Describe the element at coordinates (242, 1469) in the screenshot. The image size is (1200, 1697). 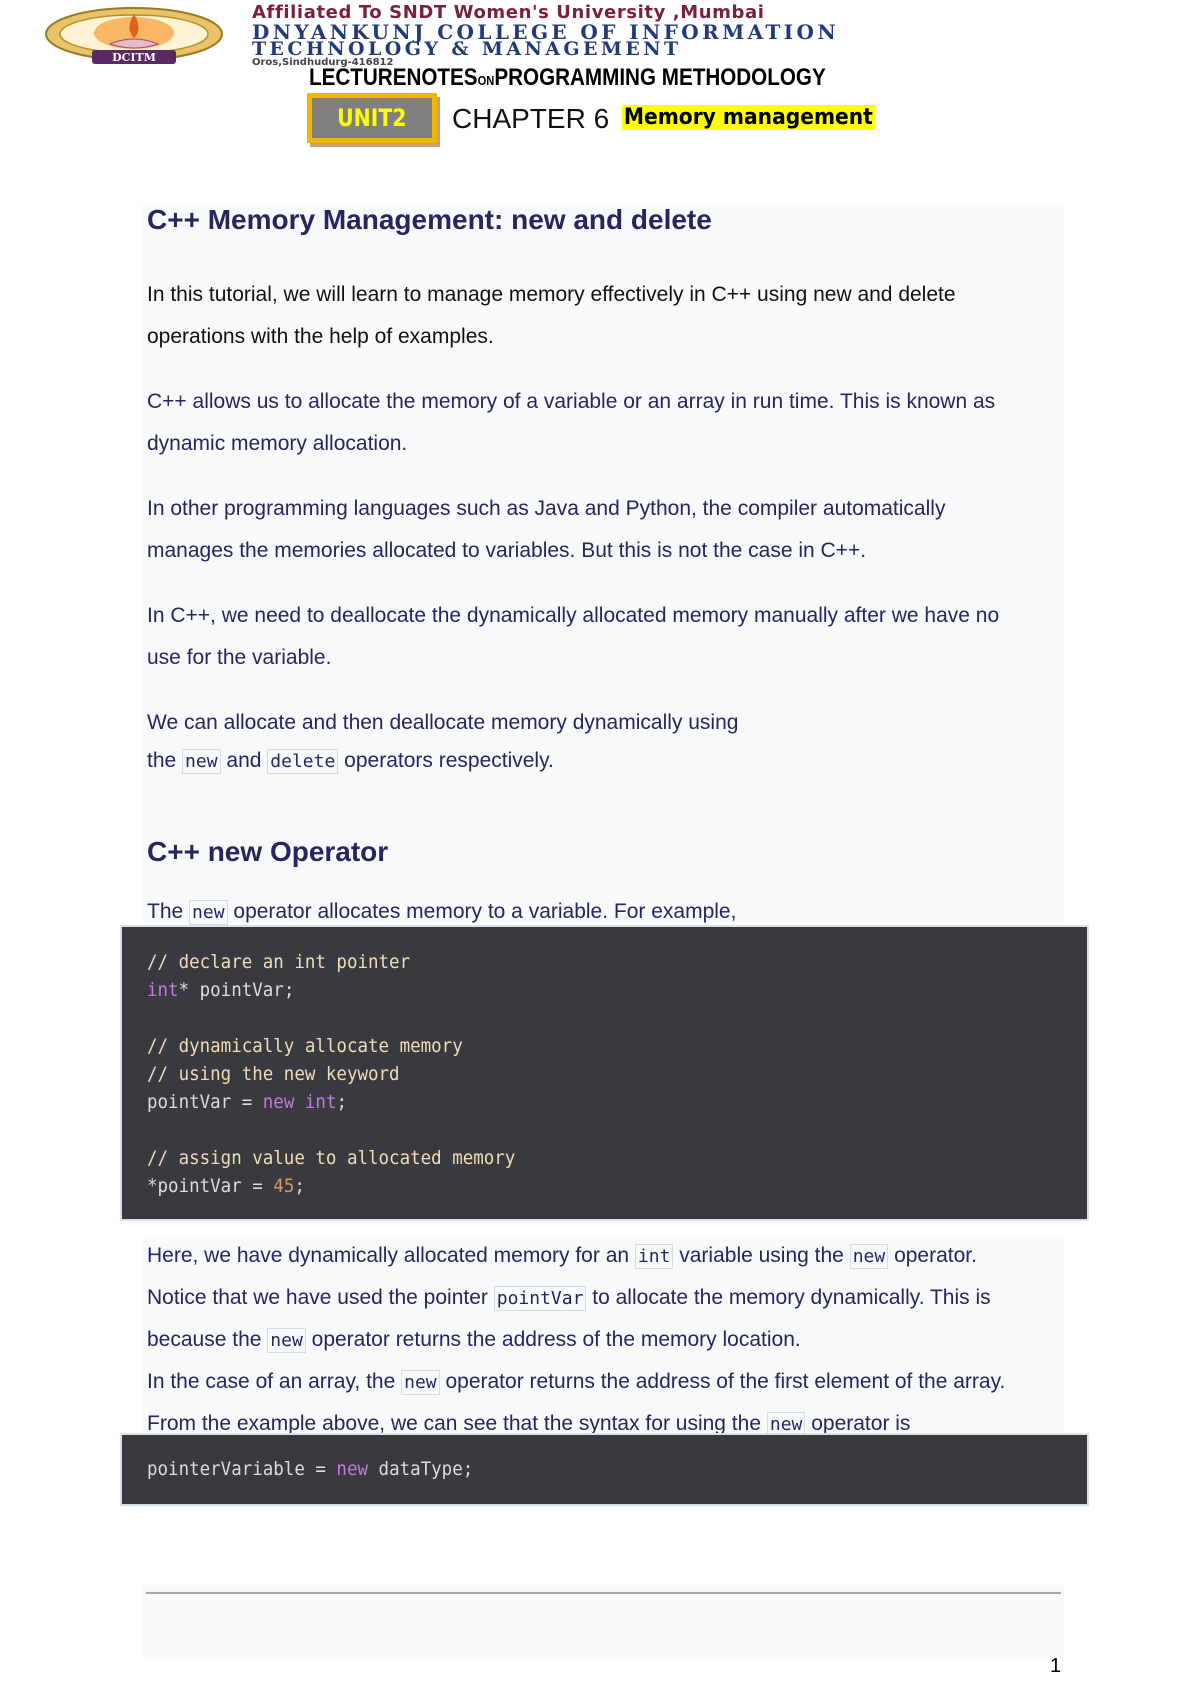
I see `code-text: pointerVariable =` at that location.